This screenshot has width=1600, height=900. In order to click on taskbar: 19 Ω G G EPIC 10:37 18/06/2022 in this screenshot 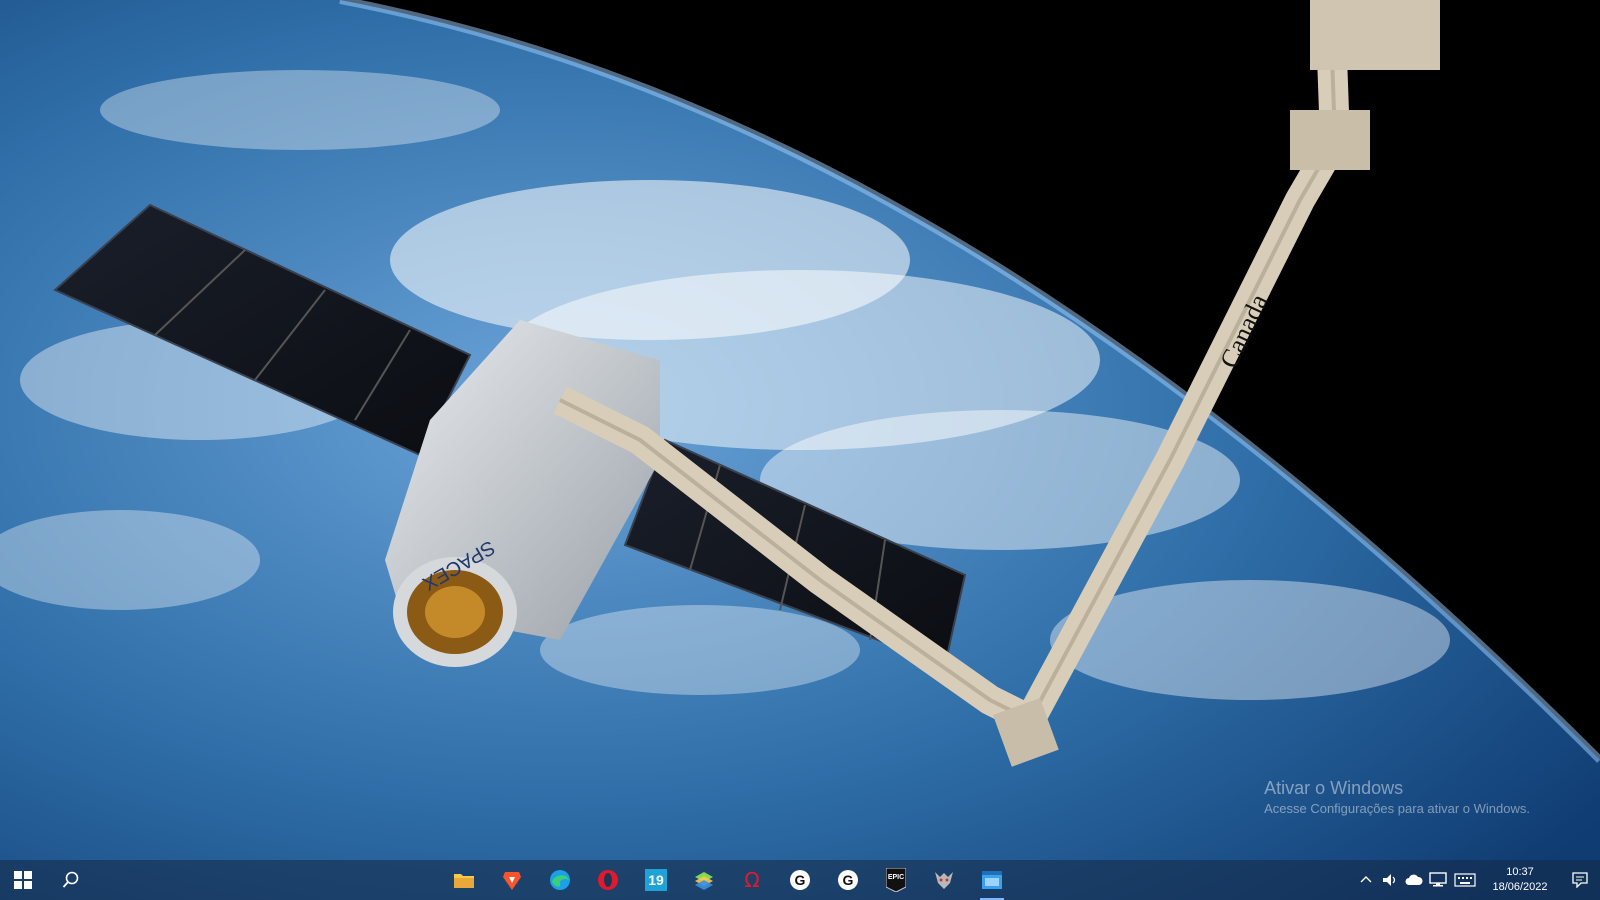, I will do `click(800, 880)`.